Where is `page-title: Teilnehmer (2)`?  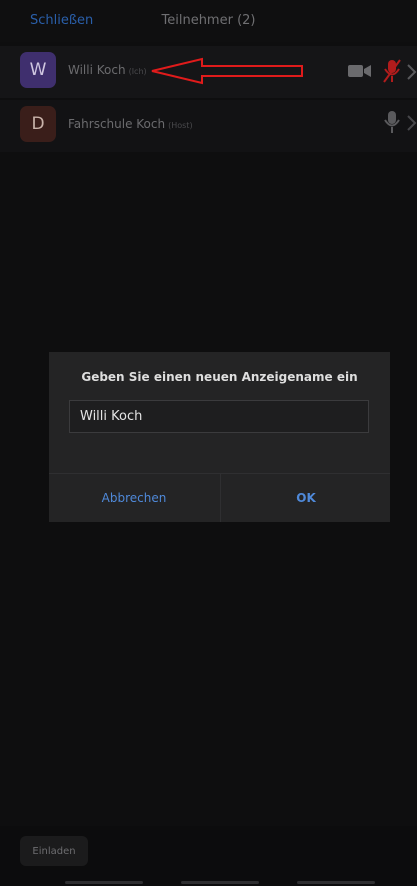 page-title: Teilnehmer (2) is located at coordinates (208, 20).